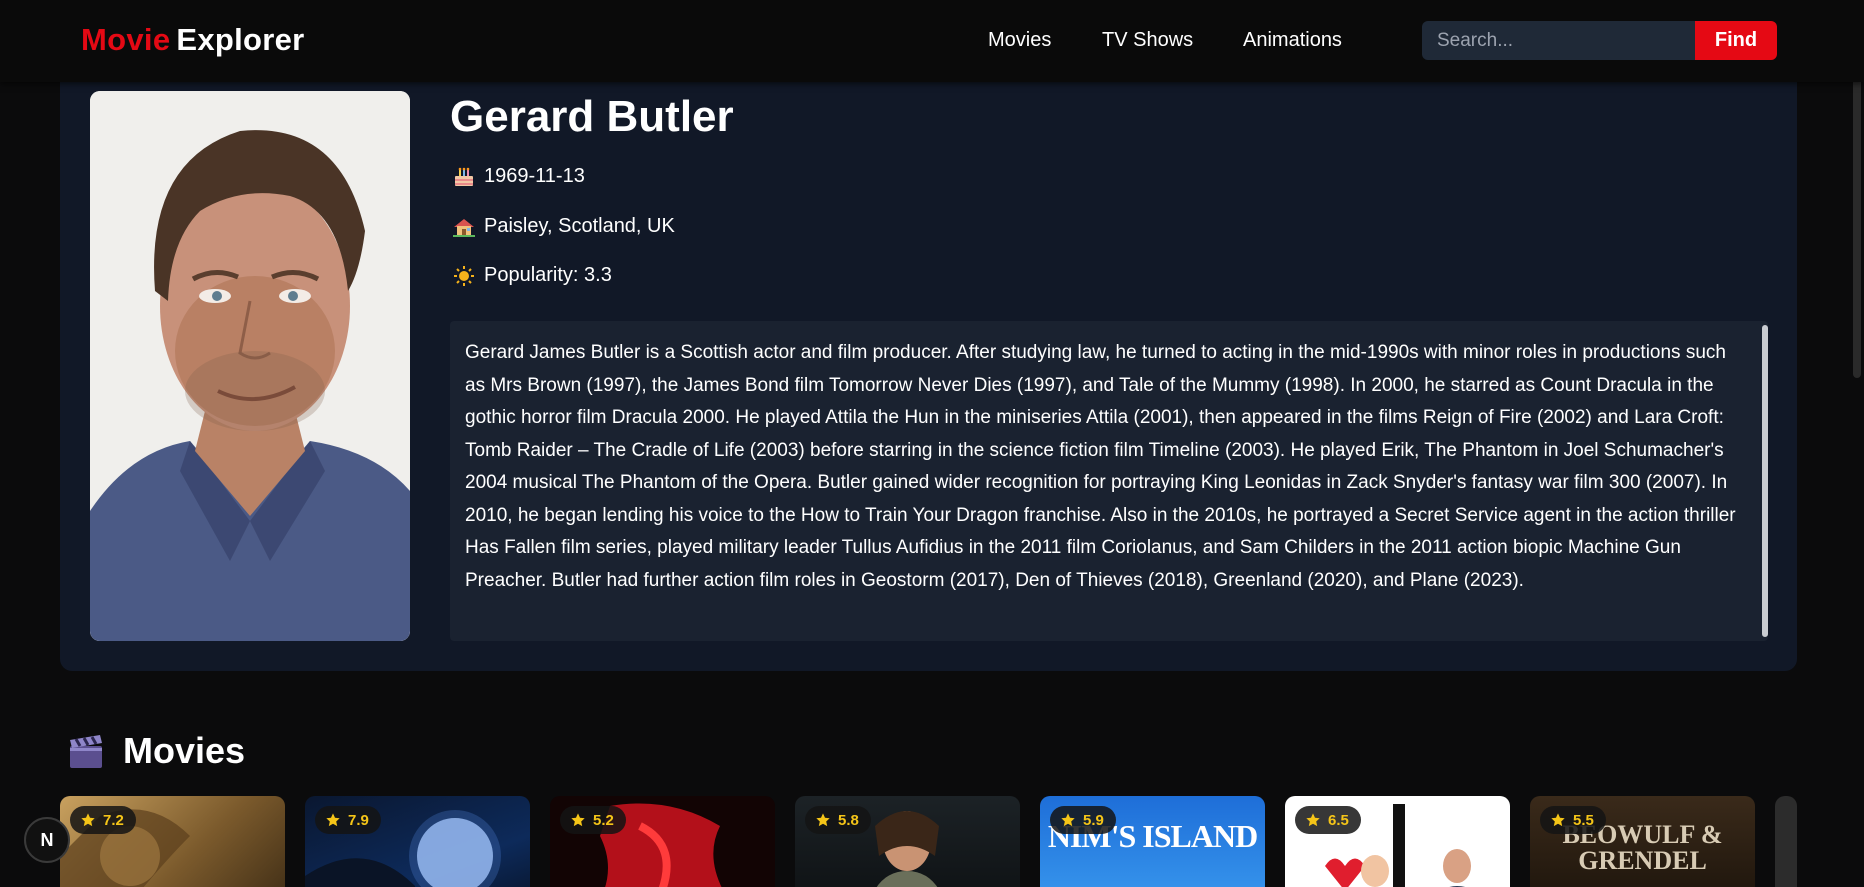  Describe the element at coordinates (548, 275) in the screenshot. I see `popularity-value: Popularity: 3.3` at that location.